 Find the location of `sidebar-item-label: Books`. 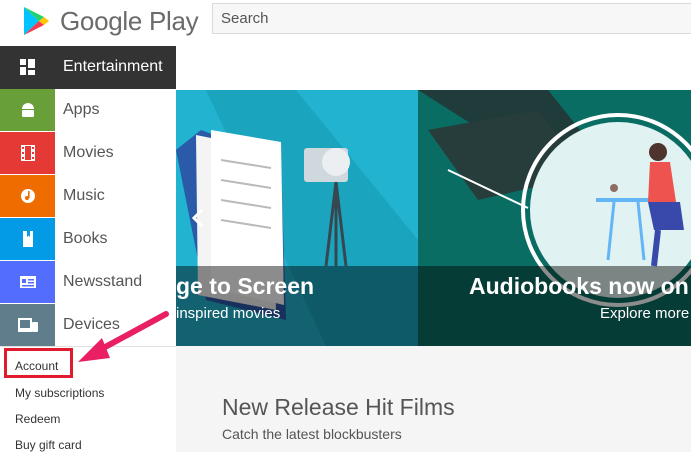

sidebar-item-label: Books is located at coordinates (85, 238).